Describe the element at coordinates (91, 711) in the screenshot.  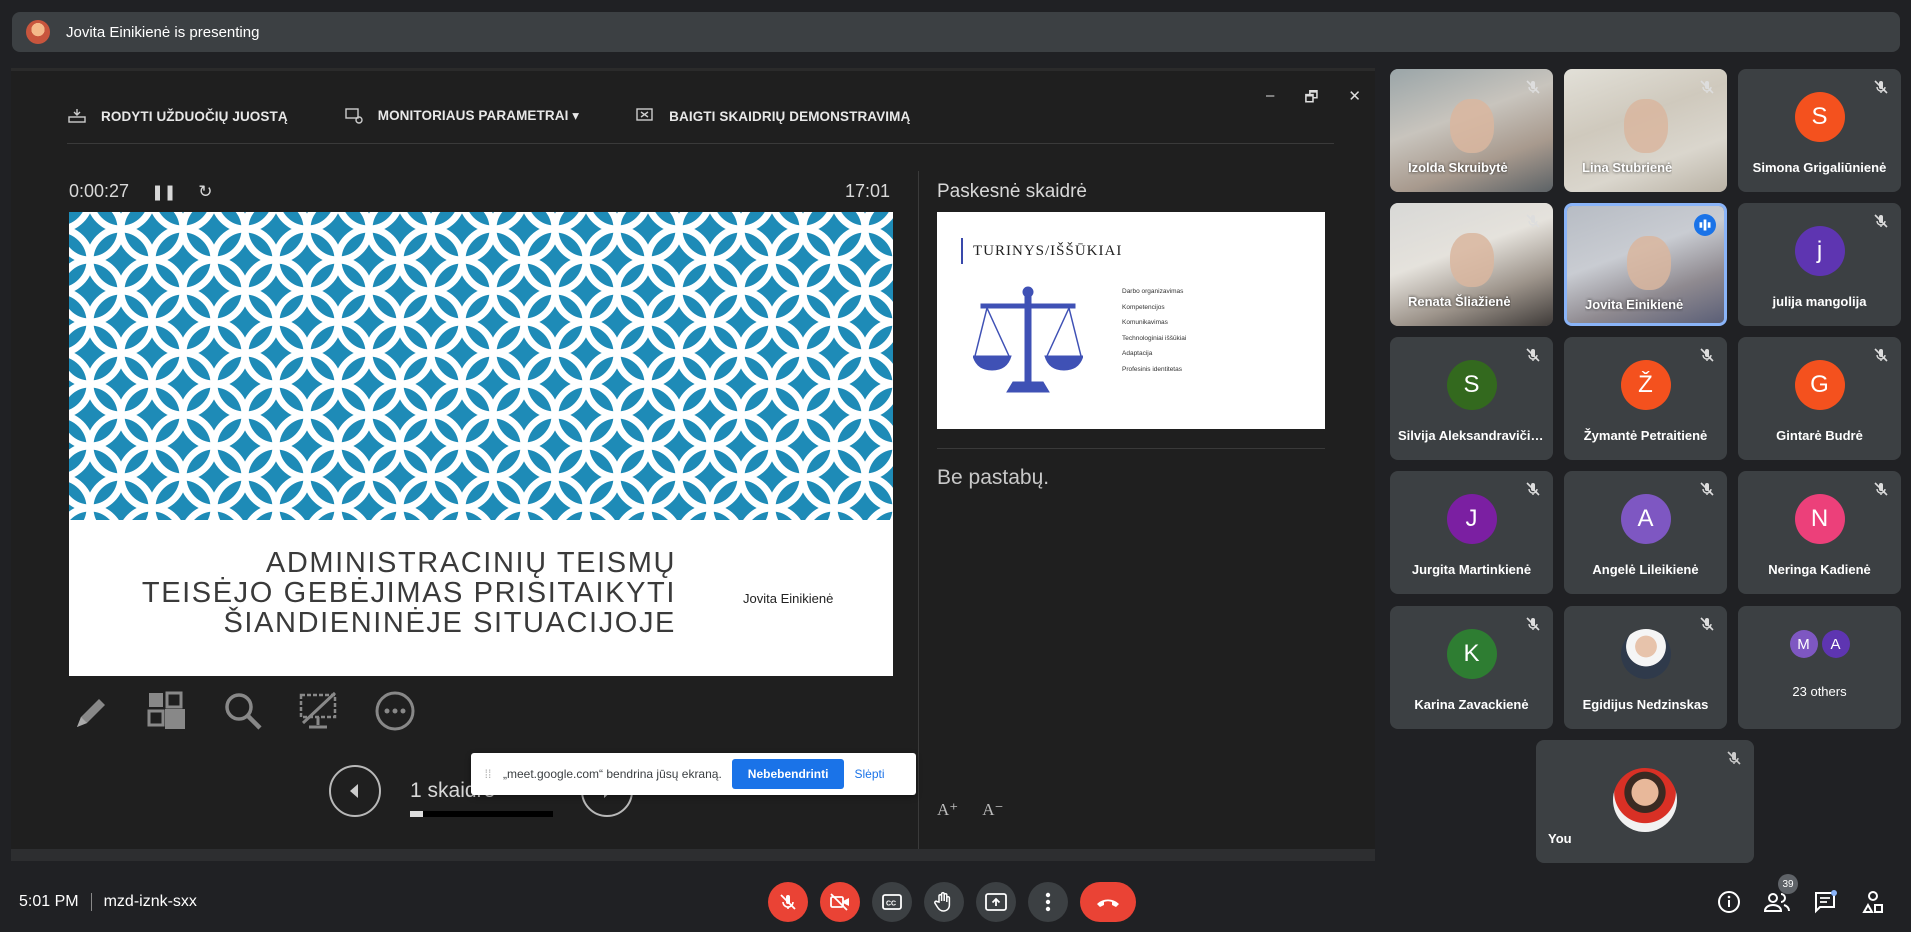
I see `pen-icon` at that location.